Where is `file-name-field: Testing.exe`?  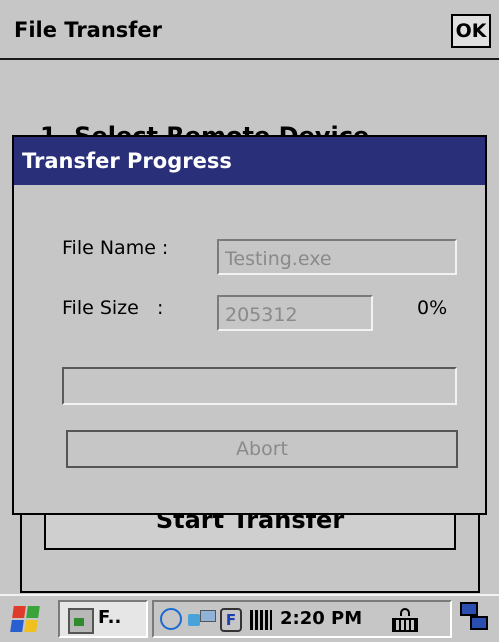
file-name-field: Testing.exe is located at coordinates (337, 257).